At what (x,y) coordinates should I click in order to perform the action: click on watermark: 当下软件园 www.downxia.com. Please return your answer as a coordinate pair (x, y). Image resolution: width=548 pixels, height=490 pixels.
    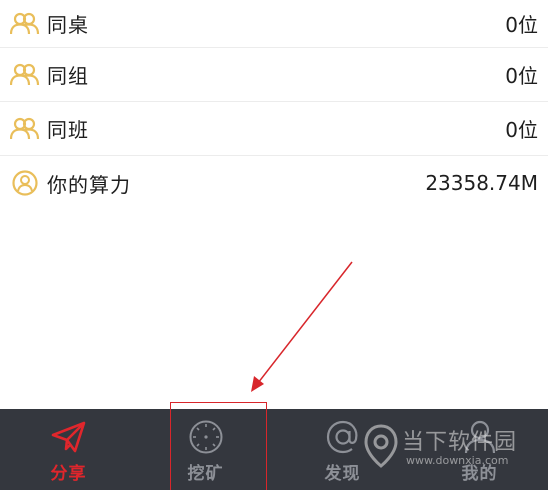
    Looking at the image, I should click on (452, 448).